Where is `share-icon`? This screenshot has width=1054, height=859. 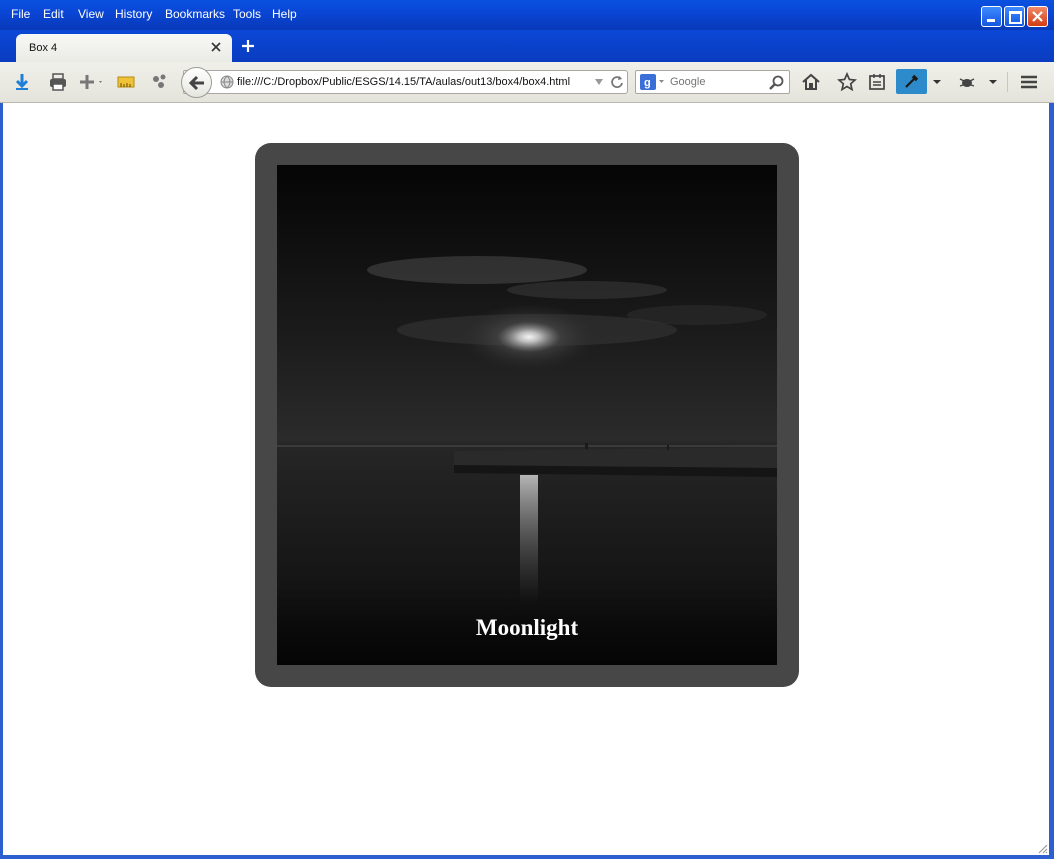 share-icon is located at coordinates (160, 82).